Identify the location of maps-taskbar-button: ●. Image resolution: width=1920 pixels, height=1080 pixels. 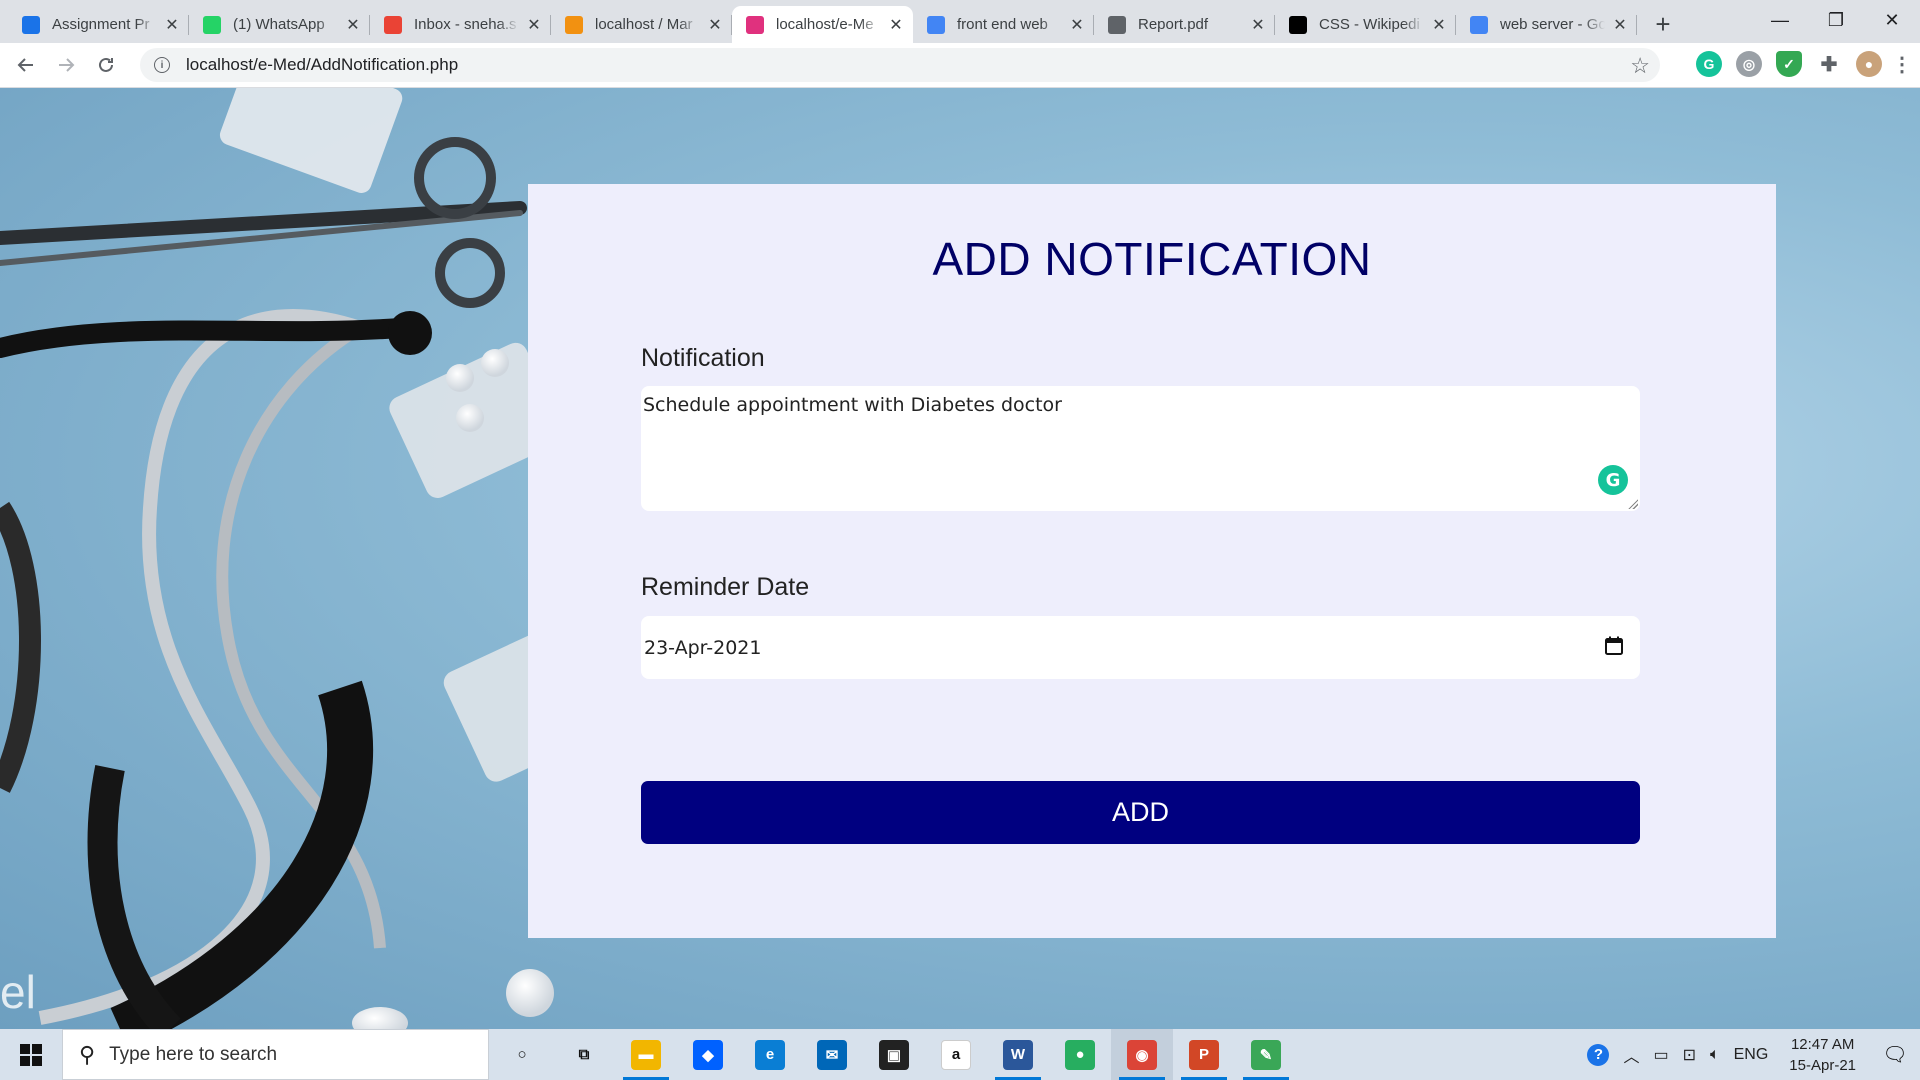
(1080, 1054).